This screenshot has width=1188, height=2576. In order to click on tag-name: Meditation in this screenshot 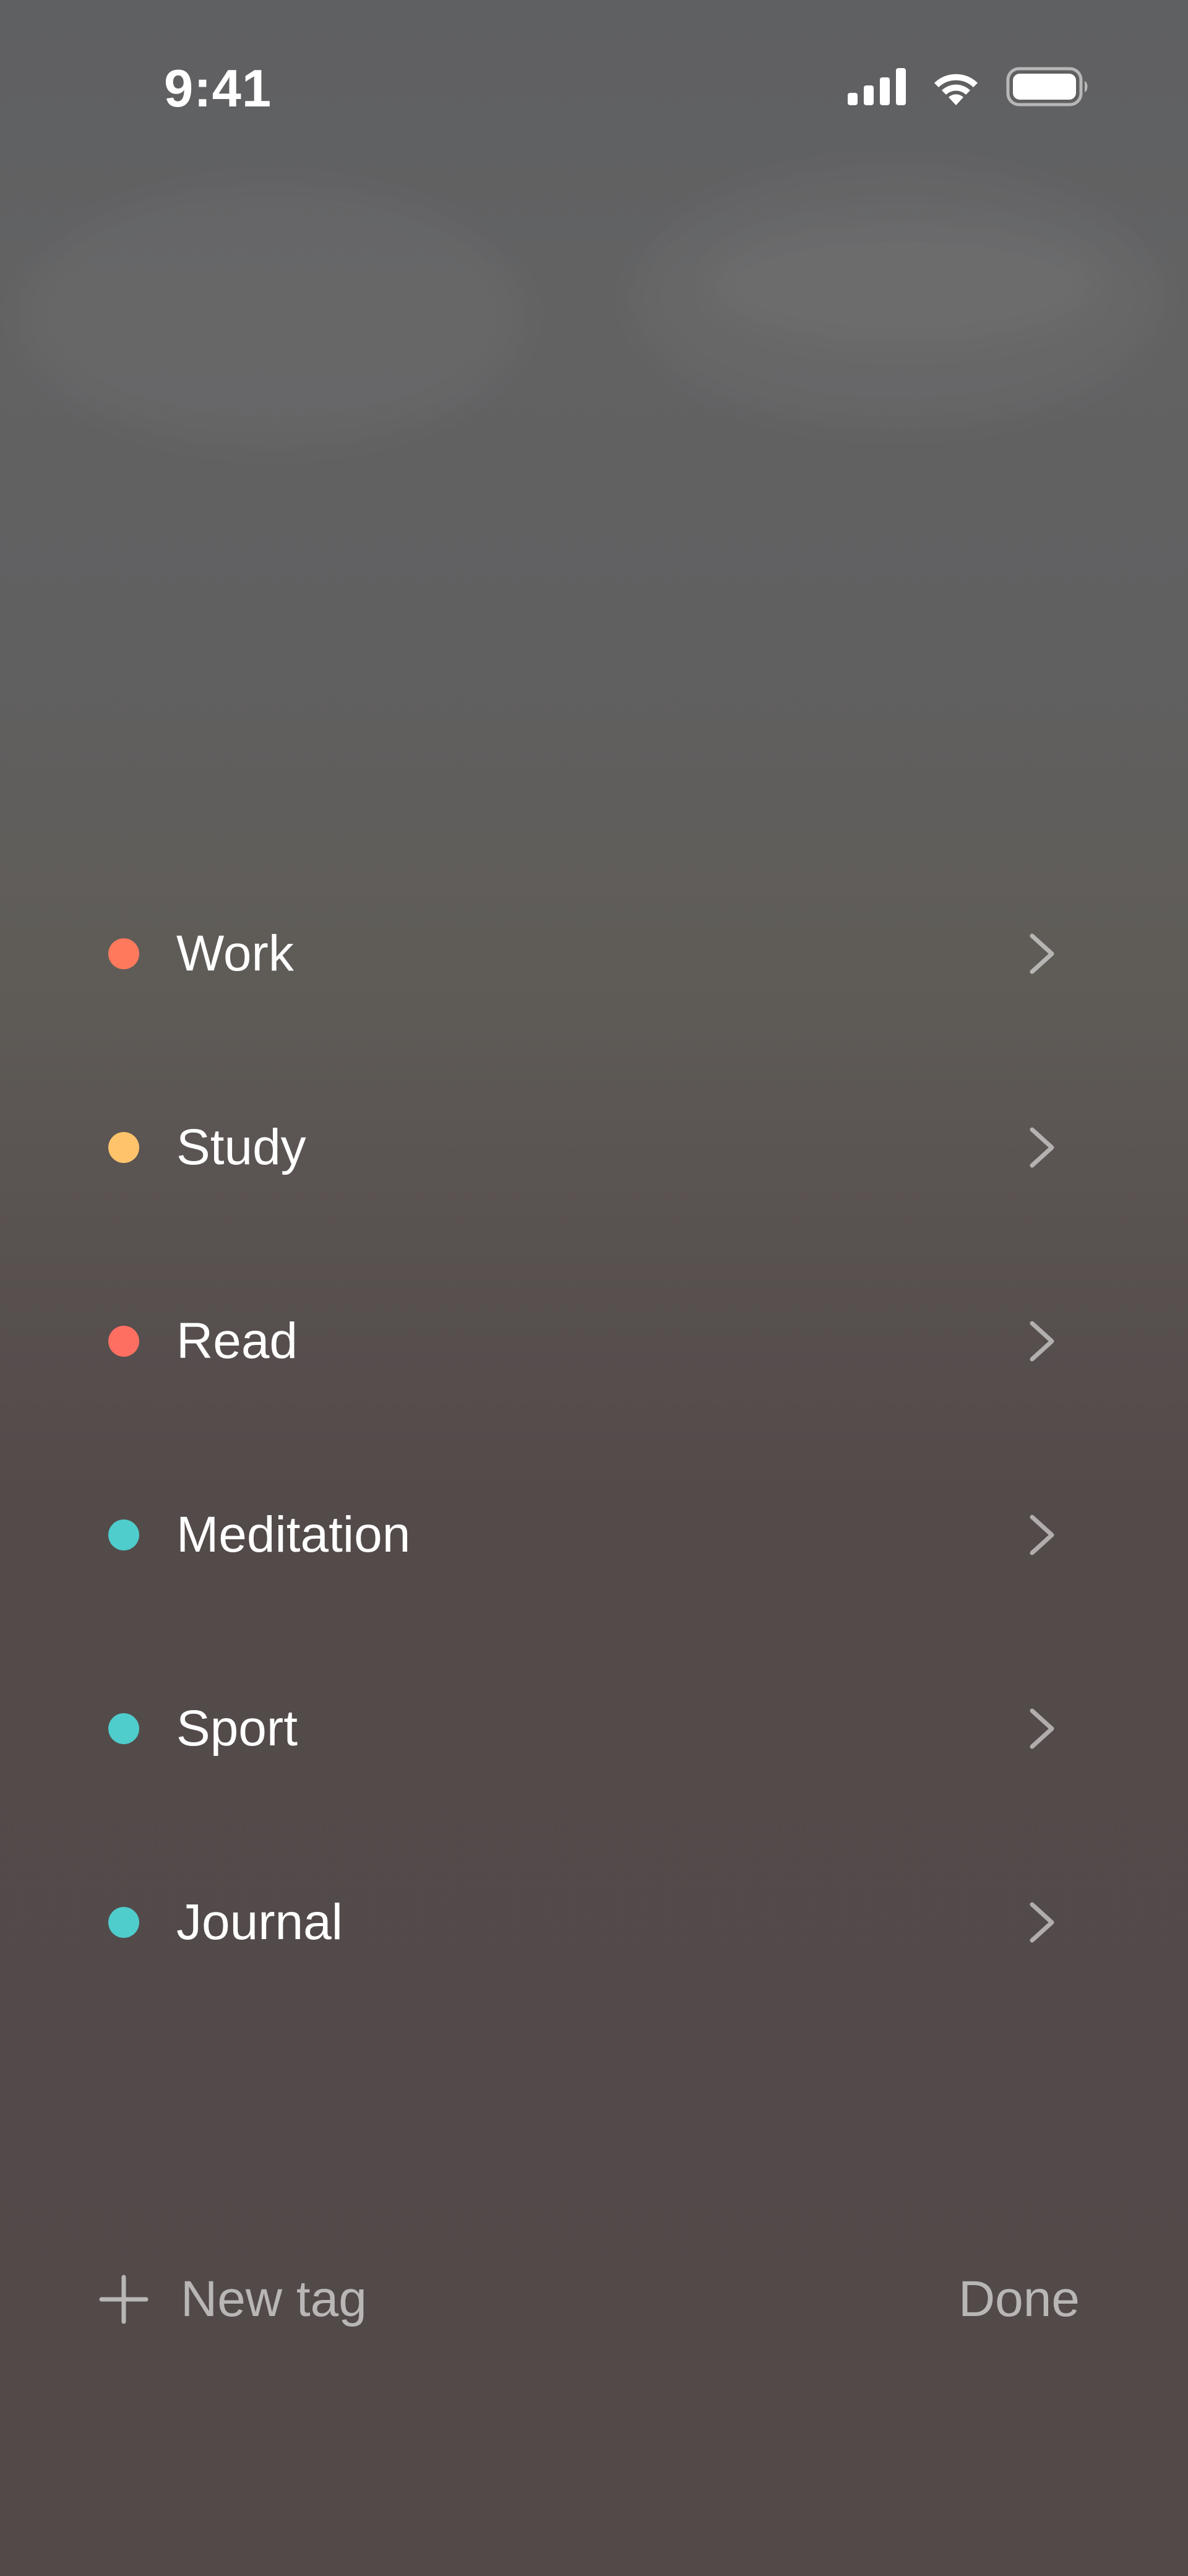, I will do `click(293, 1534)`.